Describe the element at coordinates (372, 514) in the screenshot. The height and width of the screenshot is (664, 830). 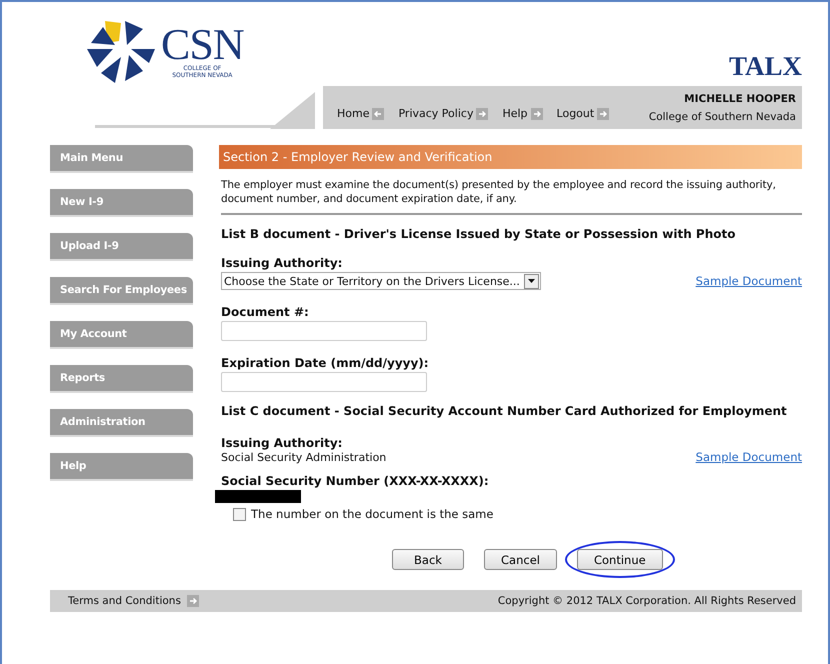
I see `checkbox-label: The number on the document is the same` at that location.